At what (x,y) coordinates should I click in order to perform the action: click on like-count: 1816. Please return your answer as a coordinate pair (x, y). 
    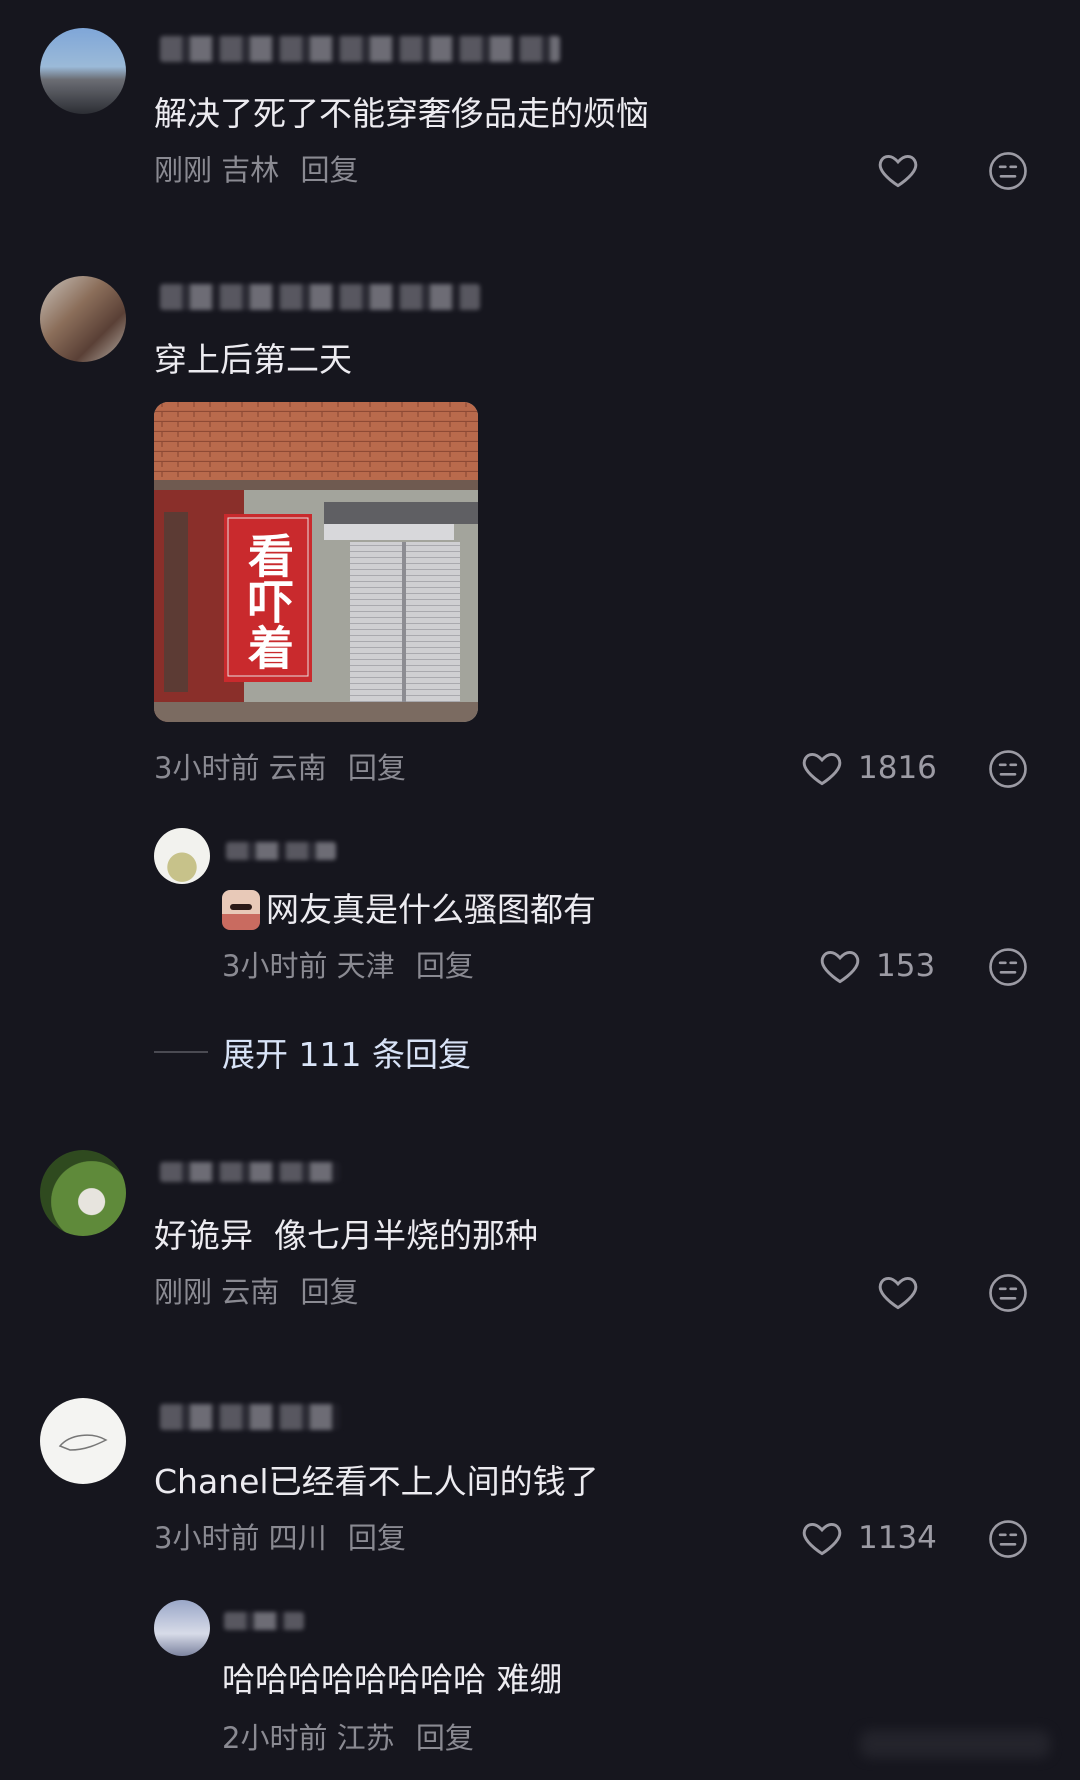
    Looking at the image, I should click on (897, 768).